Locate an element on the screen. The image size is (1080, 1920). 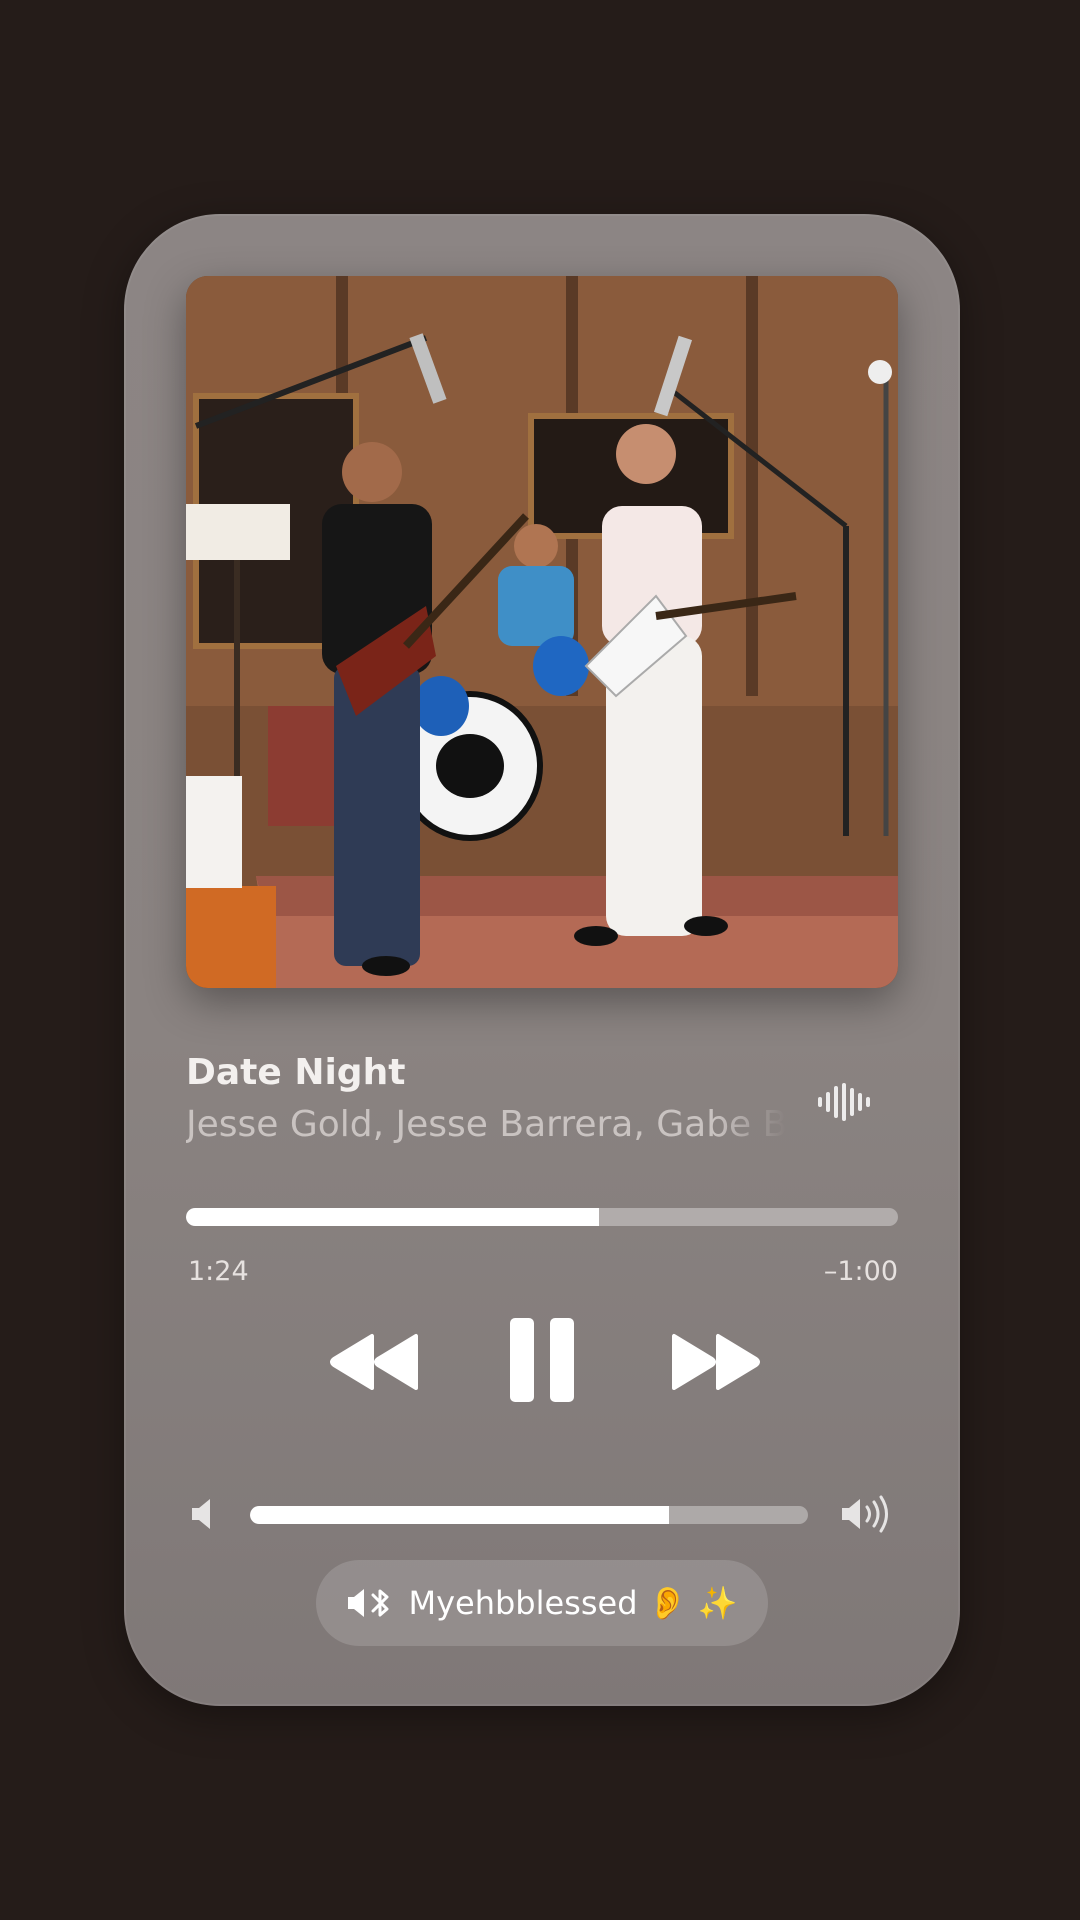
playback-progress-bar is located at coordinates (542, 1217).